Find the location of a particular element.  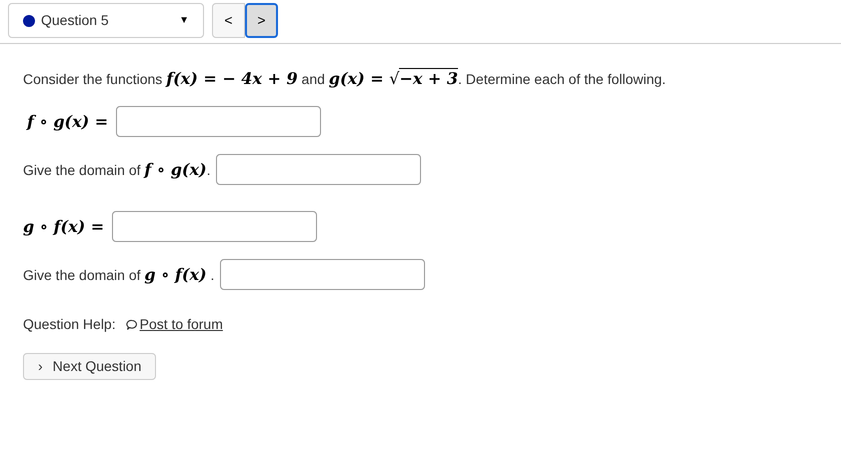

previous-button: < is located at coordinates (228, 20).